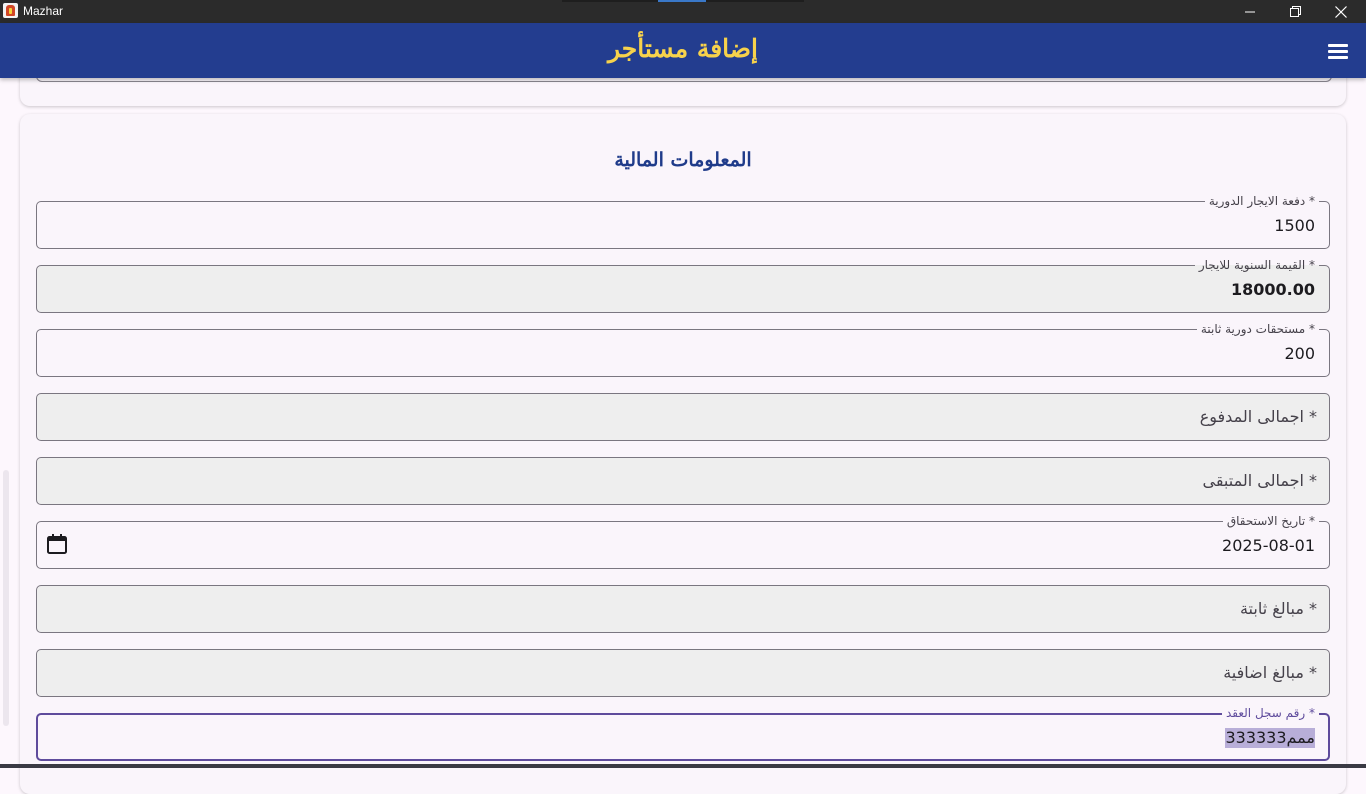 The image size is (1366, 794). Describe the element at coordinates (683, 349) in the screenshot. I see `fixed-dues-field: مستحقات دورية ثابتة * 200` at that location.